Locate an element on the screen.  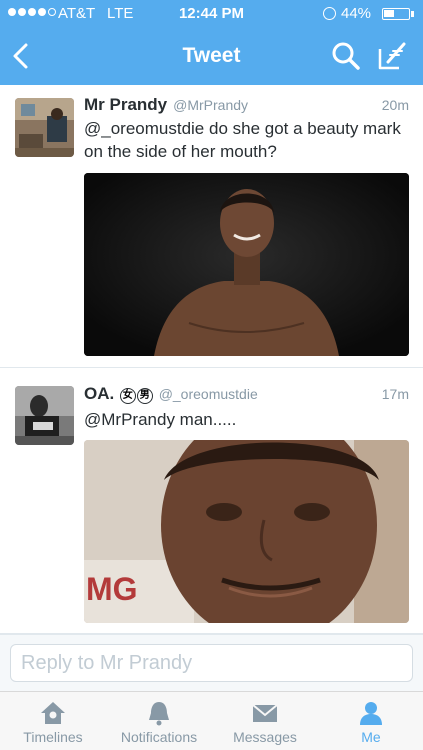
nav-header: AT&T LTE 12:44 PM 44% Tweet is located at coordinates (211, 42).